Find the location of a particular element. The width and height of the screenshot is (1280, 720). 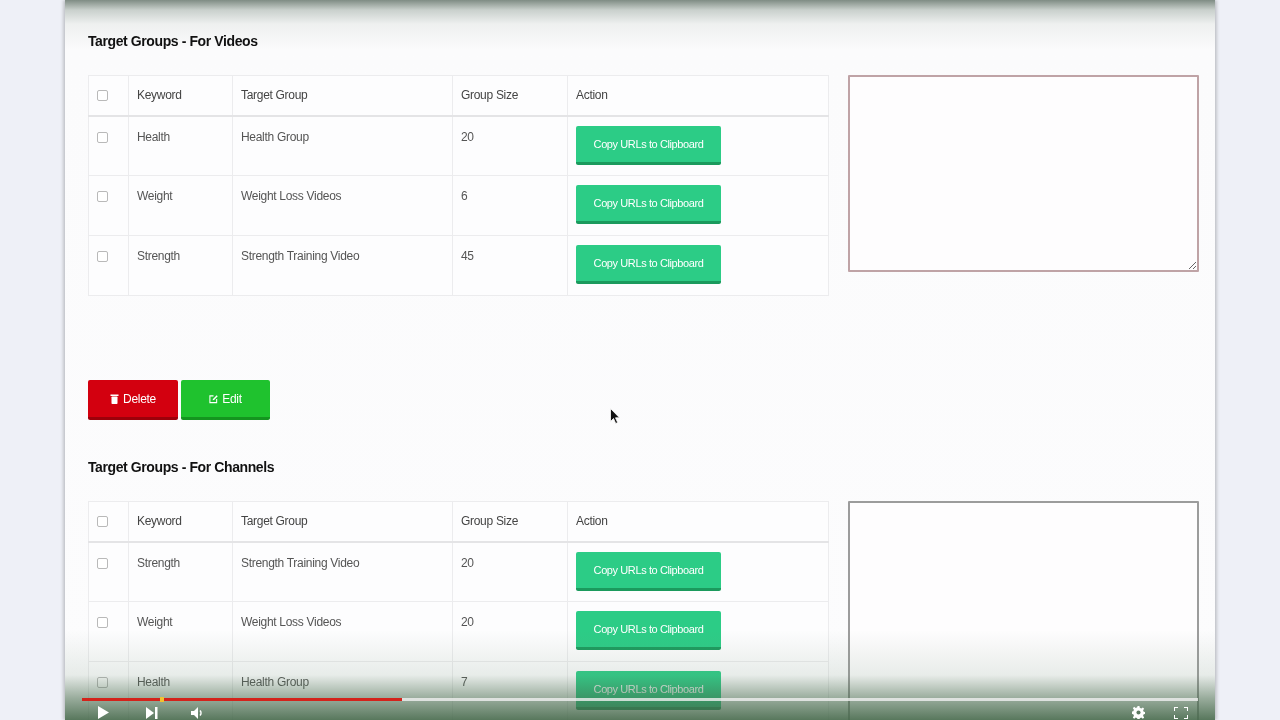

table-cell: 45 is located at coordinates (510, 265).